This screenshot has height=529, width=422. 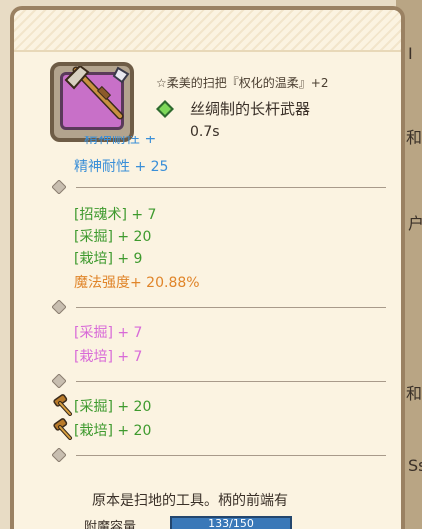 I want to click on side-text: I, so click(x=410, y=53).